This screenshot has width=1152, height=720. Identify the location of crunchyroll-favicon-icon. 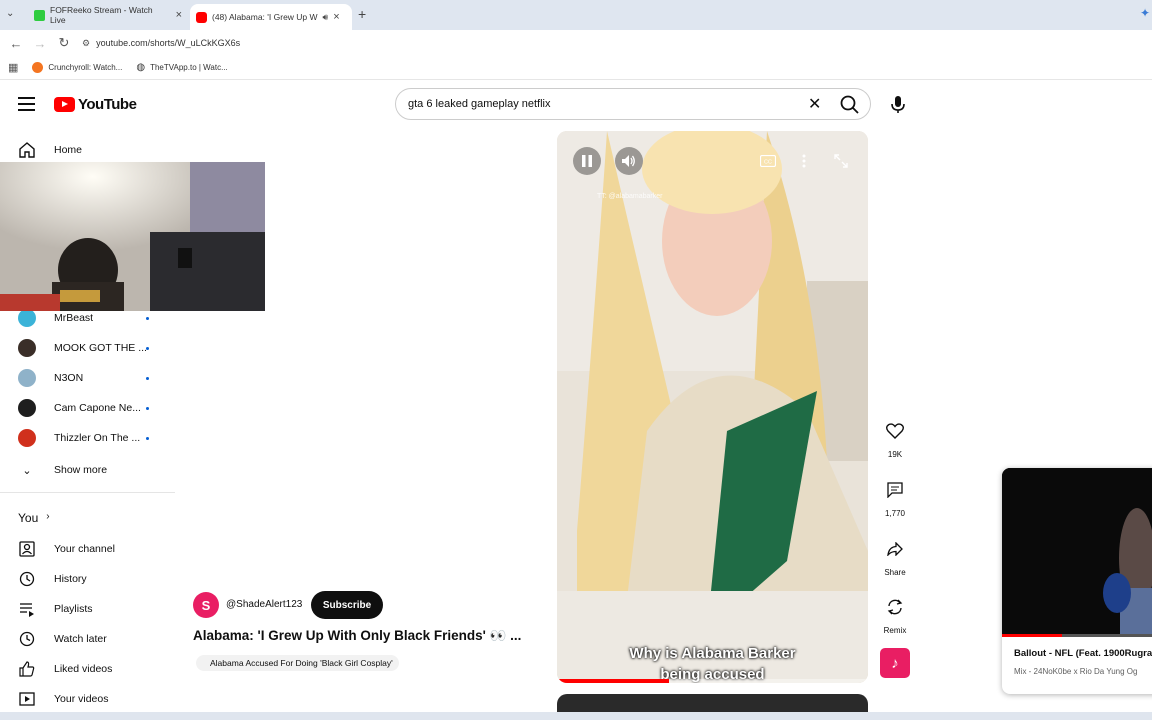
(38, 67).